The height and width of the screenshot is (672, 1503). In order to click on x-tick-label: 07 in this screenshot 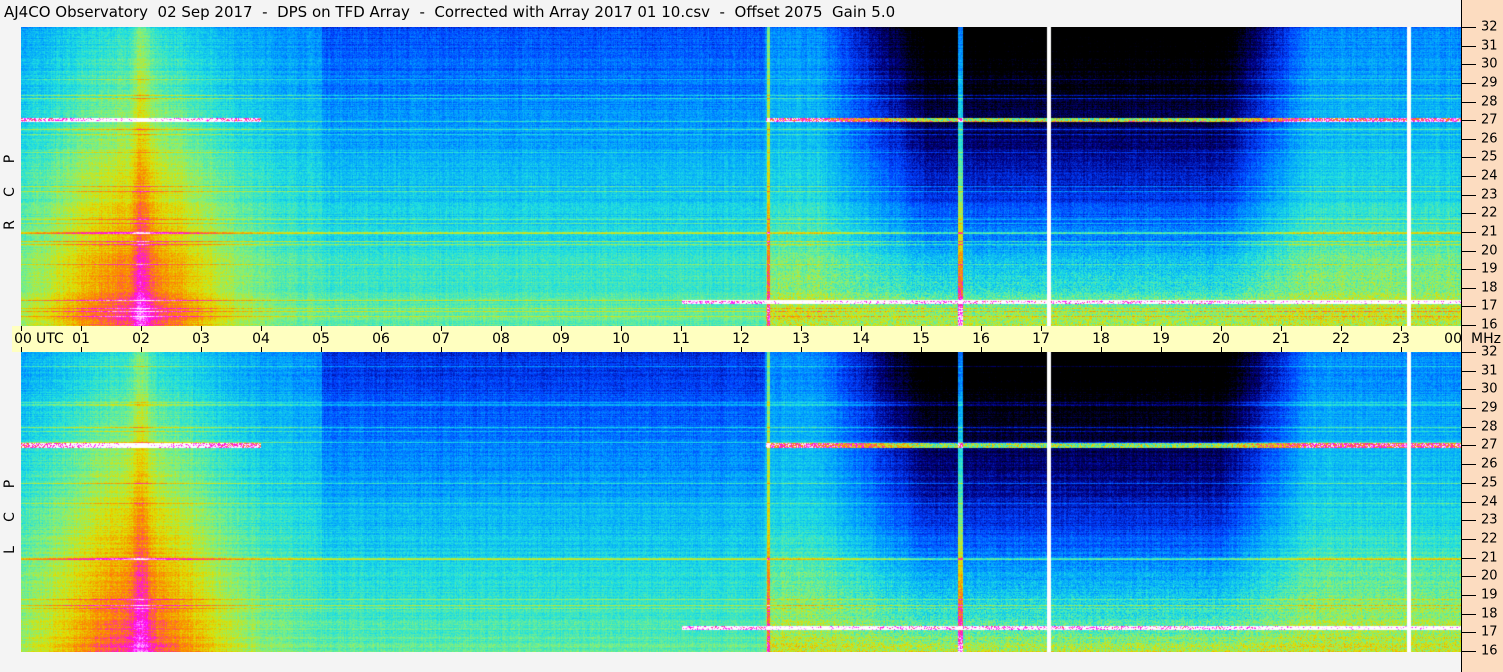, I will do `click(441, 339)`.